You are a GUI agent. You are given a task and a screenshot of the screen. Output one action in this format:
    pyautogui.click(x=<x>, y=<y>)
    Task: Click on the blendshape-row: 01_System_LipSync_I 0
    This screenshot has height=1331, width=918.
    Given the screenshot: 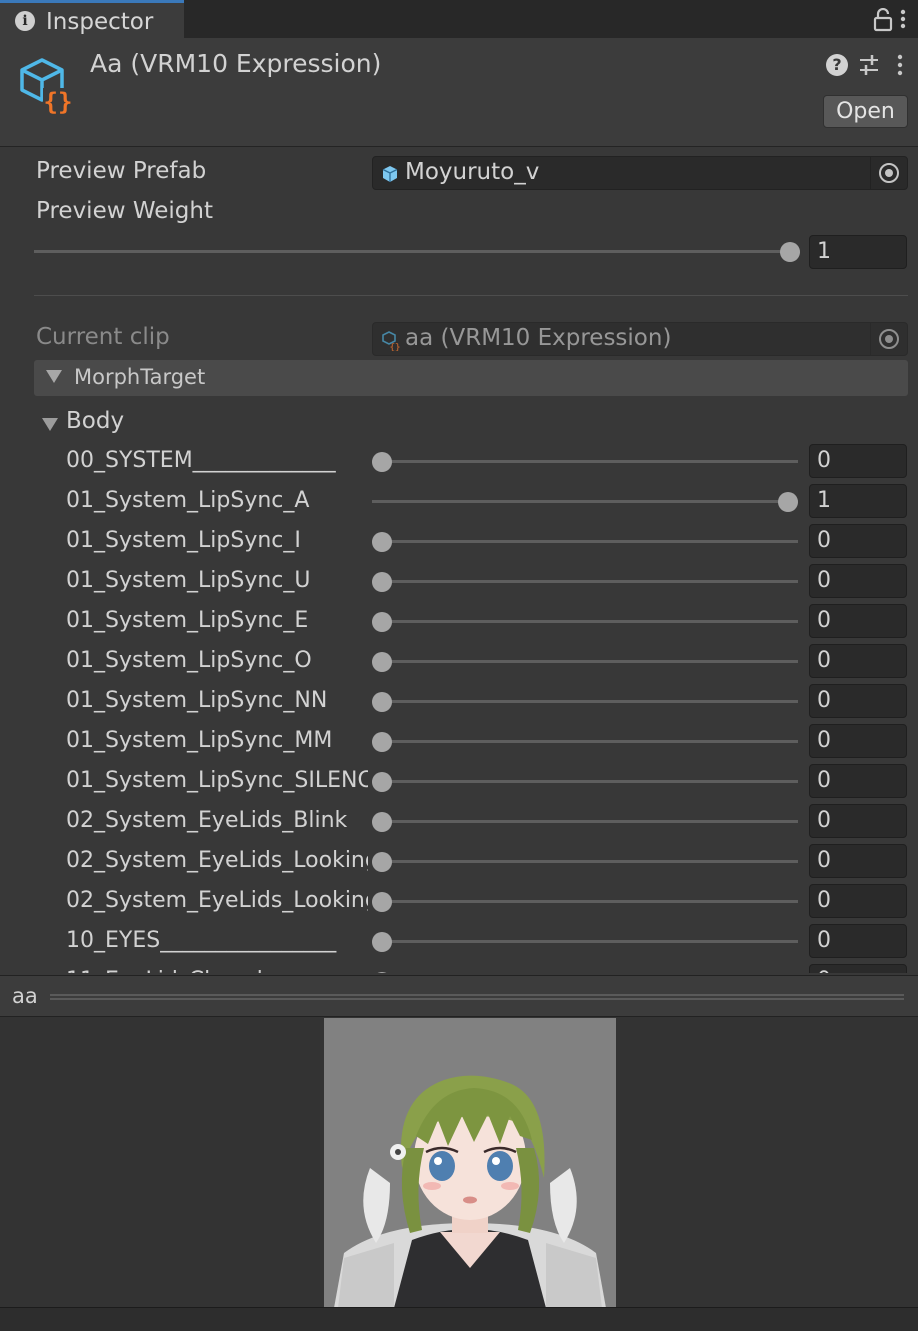 What is the action you would take?
    pyautogui.click(x=459, y=540)
    